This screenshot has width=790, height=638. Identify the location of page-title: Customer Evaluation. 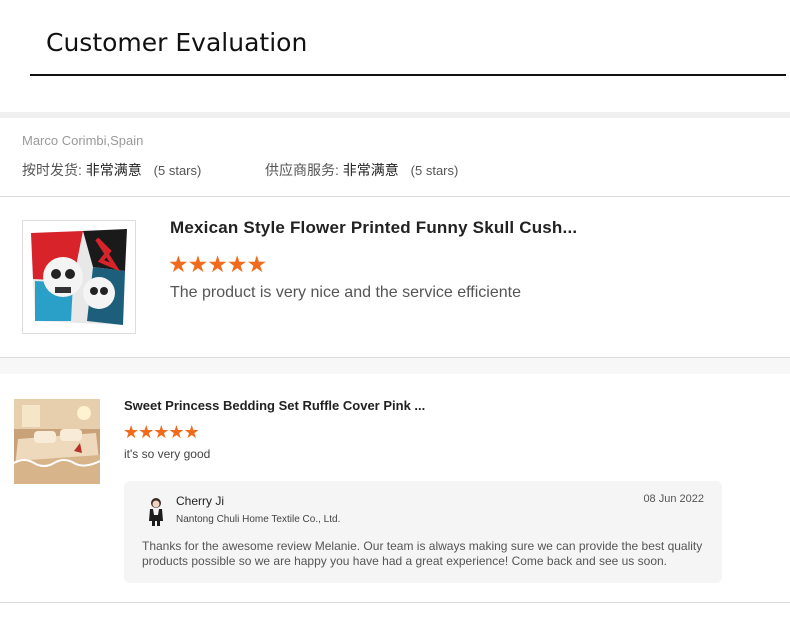
(177, 42).